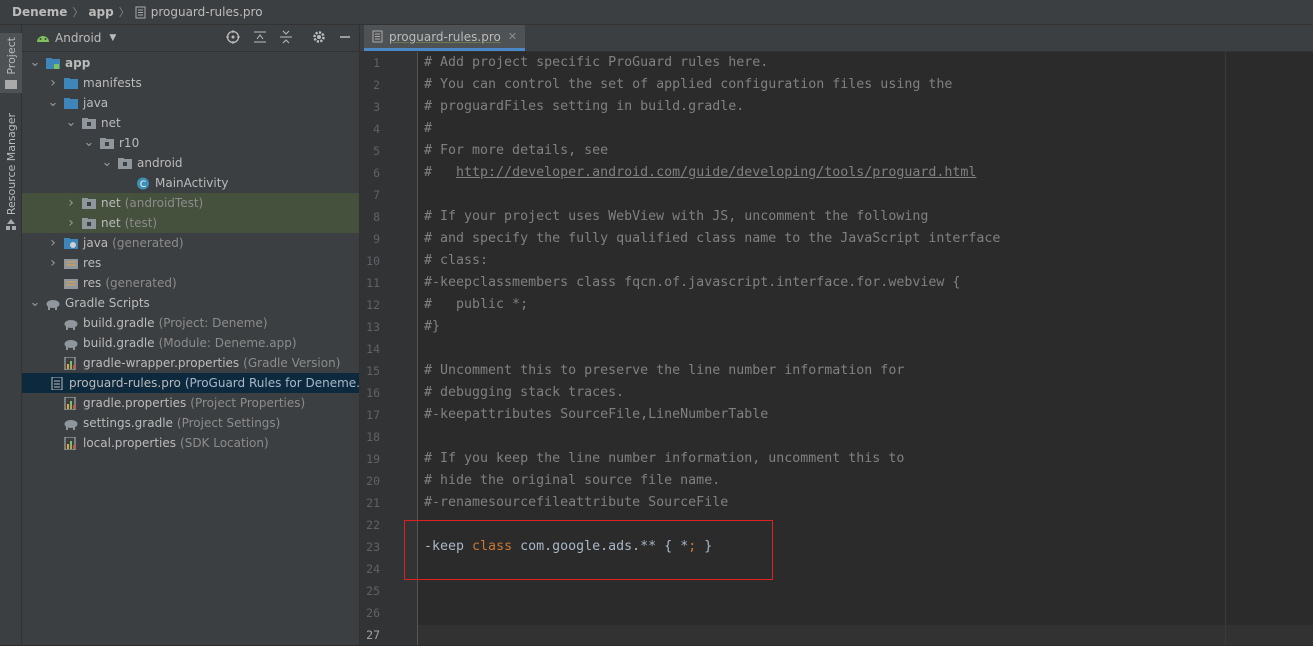 Image resolution: width=1313 pixels, height=646 pixels. I want to click on line-number: 15, so click(373, 371).